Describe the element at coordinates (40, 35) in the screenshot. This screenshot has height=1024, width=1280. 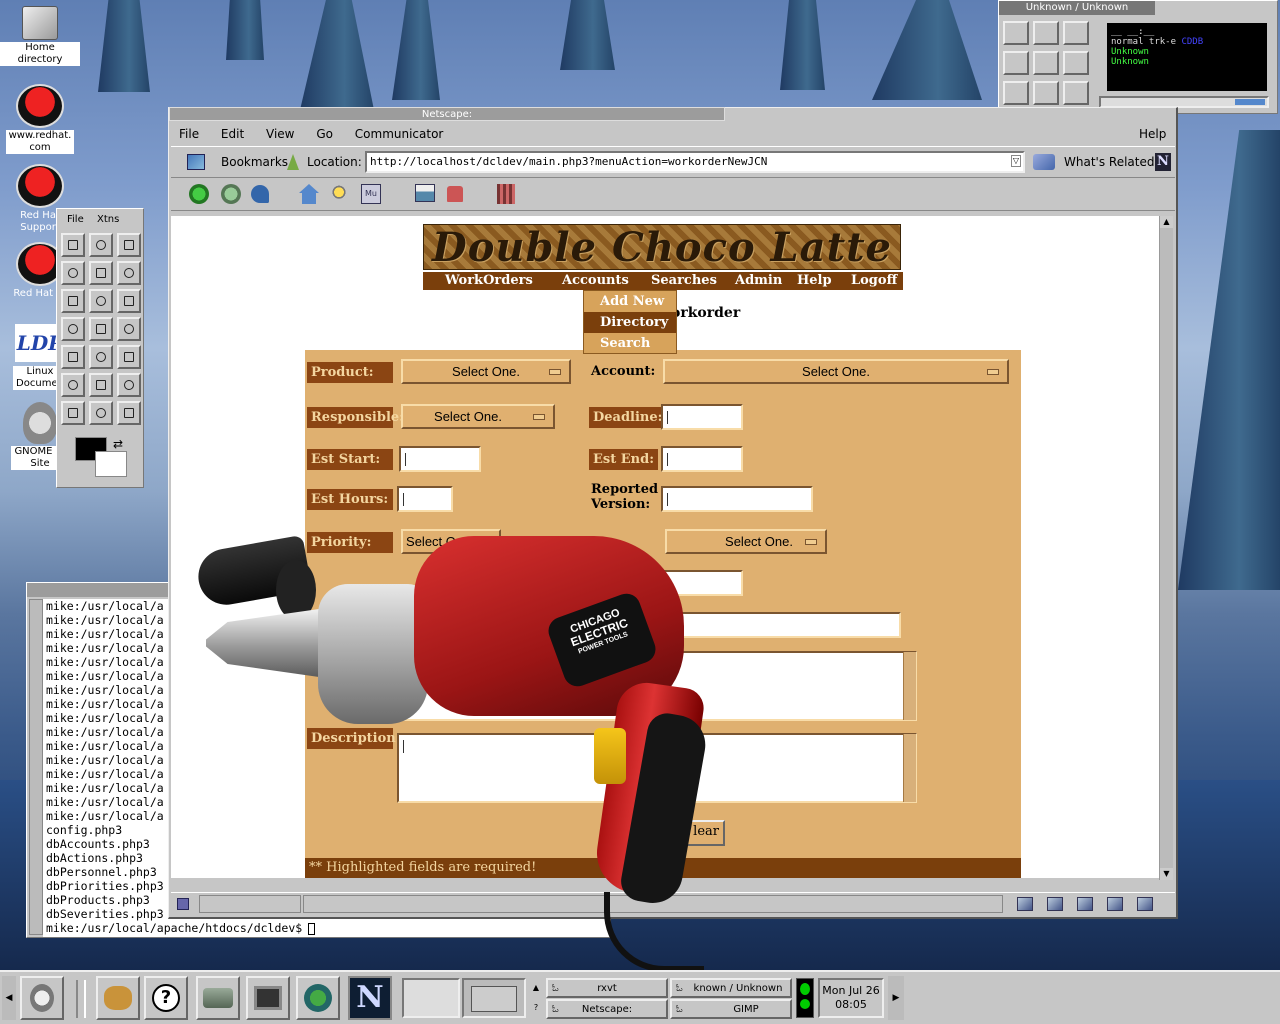
I see `home-directory-icon: Home directory` at that location.